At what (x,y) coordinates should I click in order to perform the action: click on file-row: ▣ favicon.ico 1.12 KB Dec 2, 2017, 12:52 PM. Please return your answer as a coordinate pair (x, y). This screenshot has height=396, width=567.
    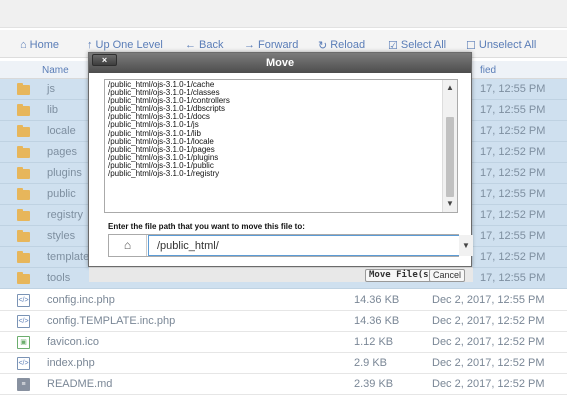
    Looking at the image, I should click on (283, 342).